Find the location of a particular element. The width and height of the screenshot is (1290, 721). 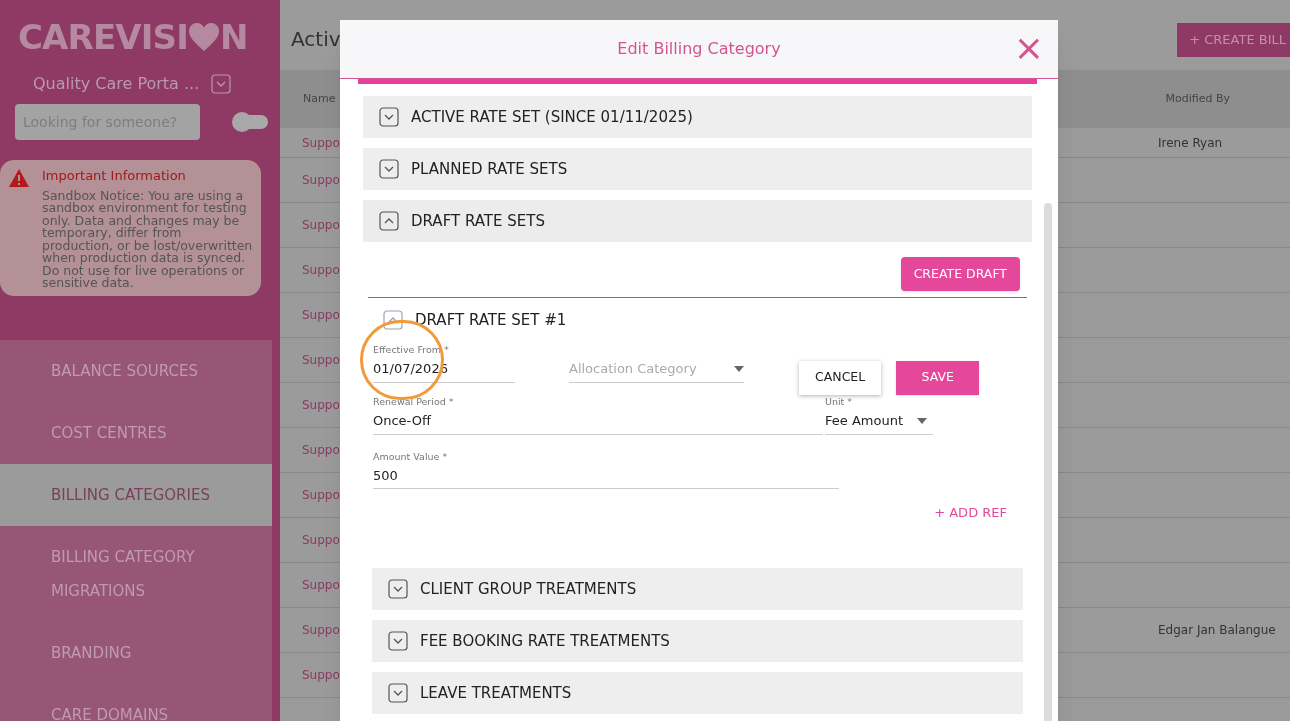

table-cell-text: Irene Ryan is located at coordinates (1190, 143).